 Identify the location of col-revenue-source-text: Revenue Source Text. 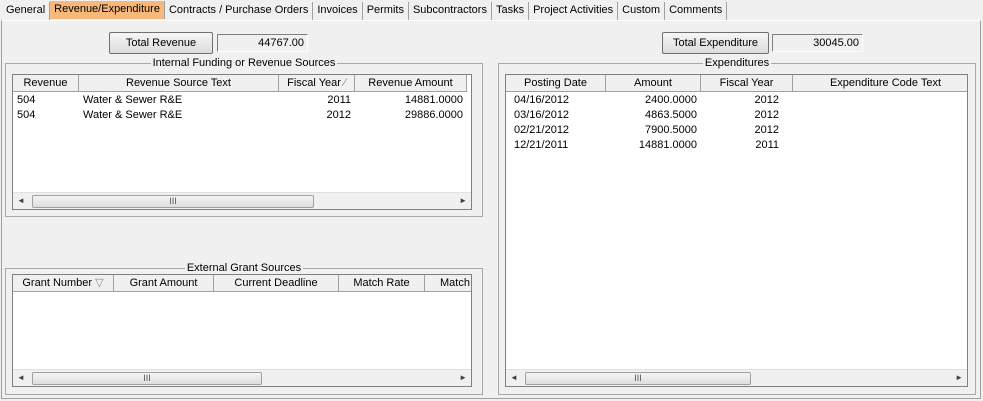
(179, 83).